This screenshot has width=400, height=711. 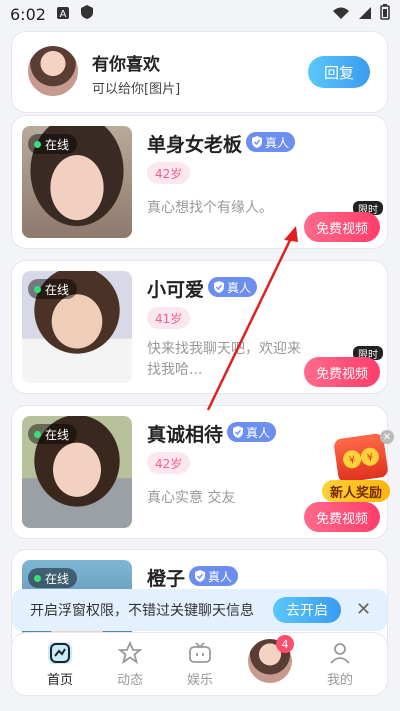 I want to click on tab-profile: 我的, so click(x=340, y=666).